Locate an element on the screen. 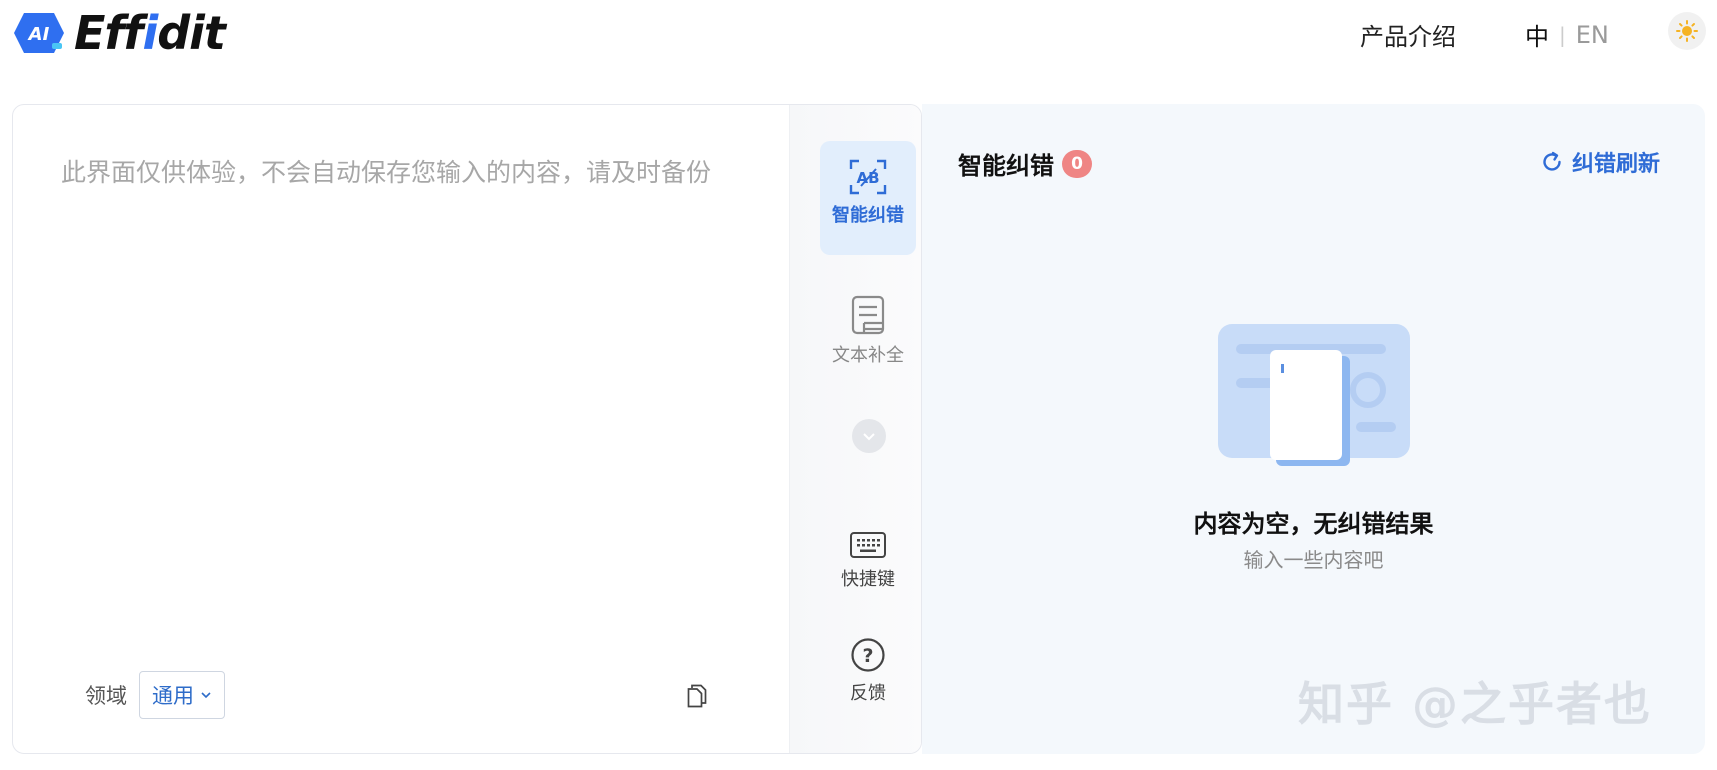  domain-label: 领域 is located at coordinates (106, 696).